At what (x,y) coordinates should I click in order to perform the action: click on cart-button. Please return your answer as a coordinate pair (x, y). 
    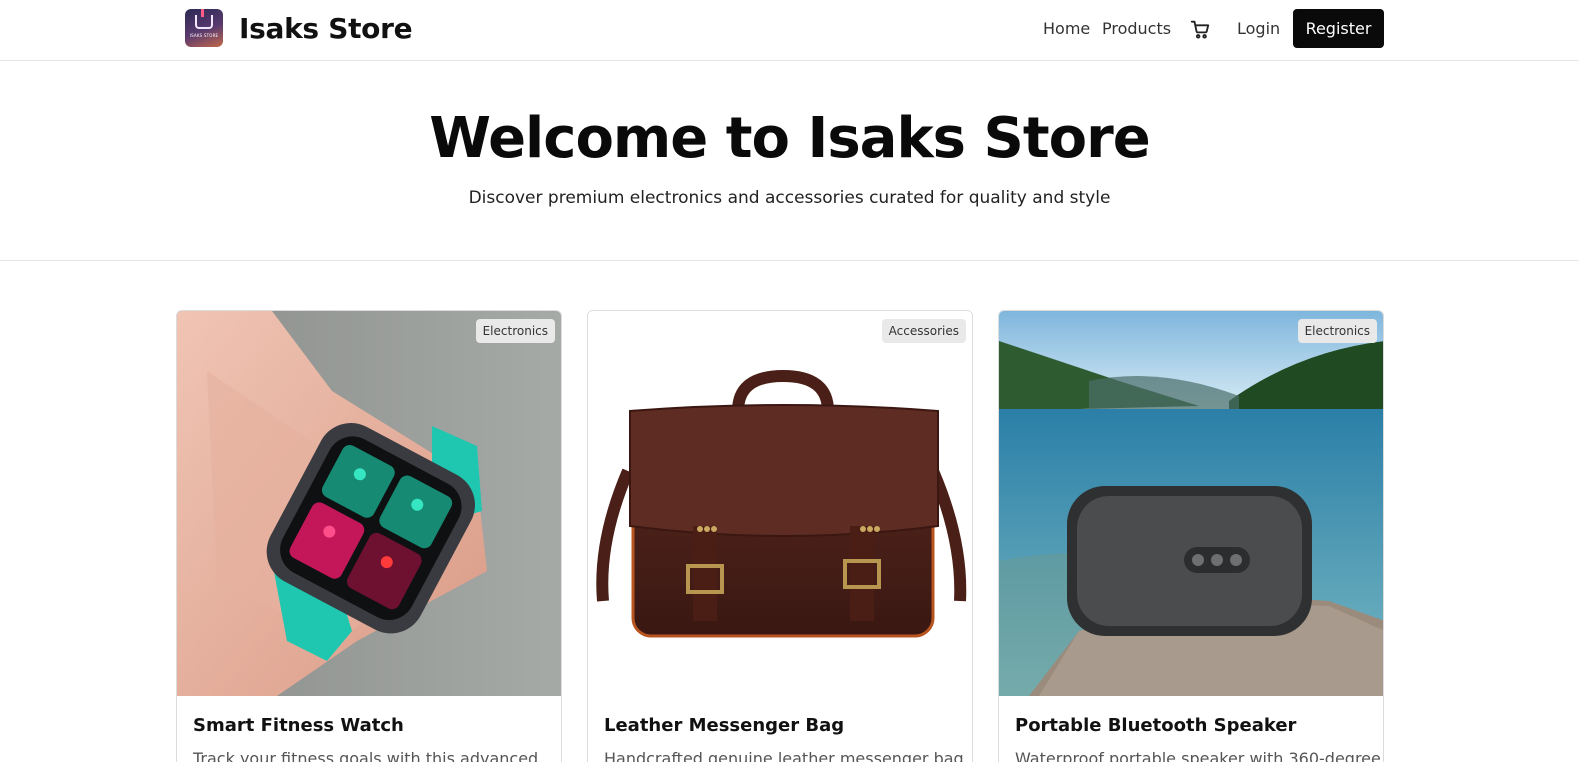
    Looking at the image, I should click on (1200, 29).